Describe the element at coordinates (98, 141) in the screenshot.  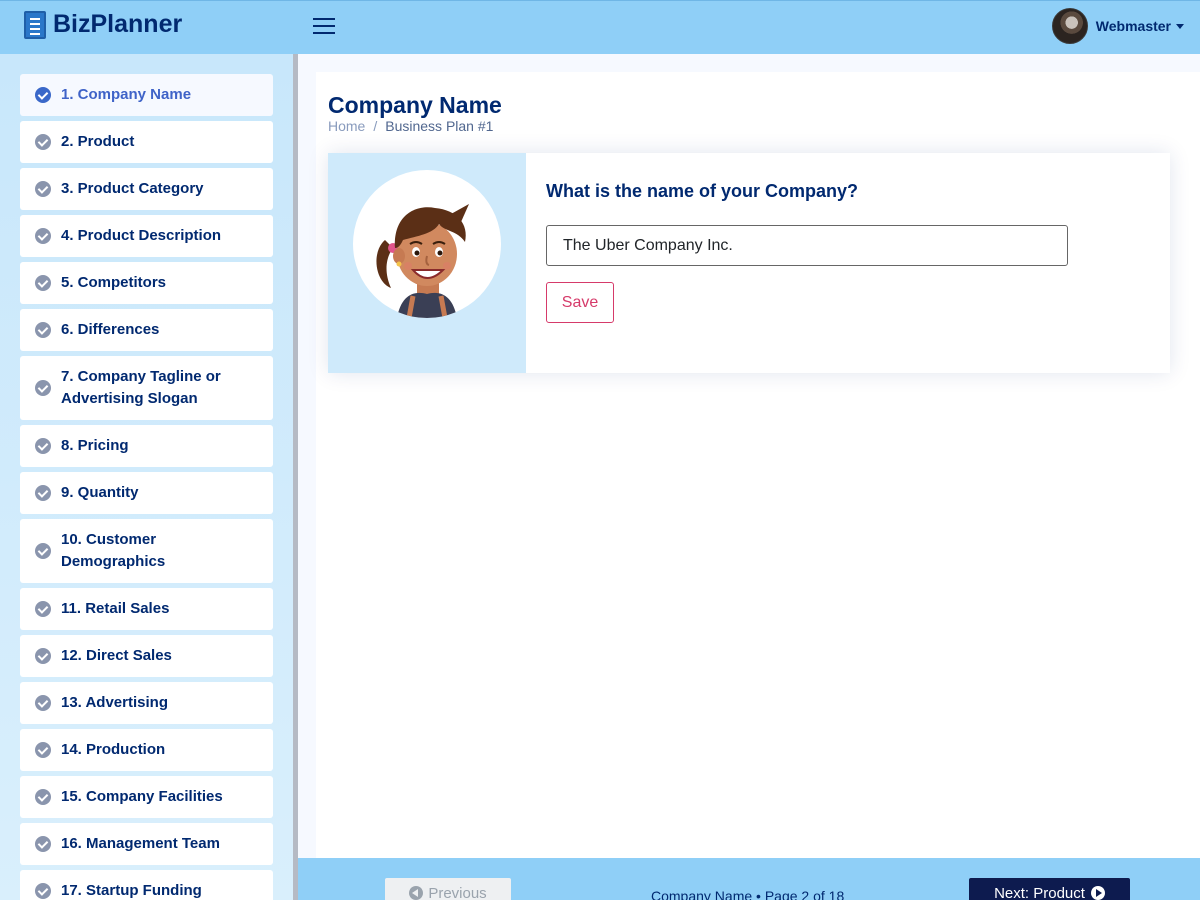
I see `sidebar-item-label: 2. Product` at that location.